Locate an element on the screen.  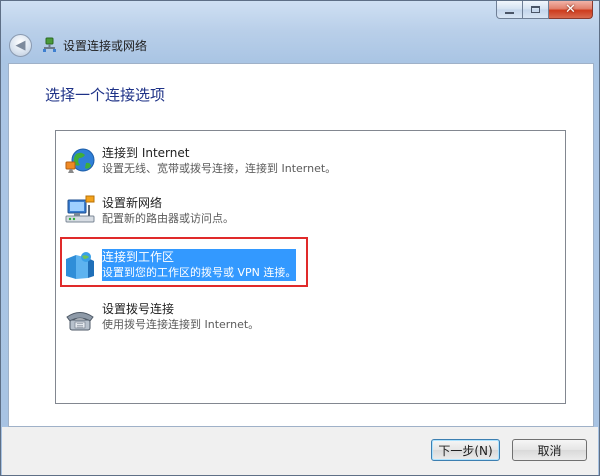
close-button: ✕ is located at coordinates (571, 10).